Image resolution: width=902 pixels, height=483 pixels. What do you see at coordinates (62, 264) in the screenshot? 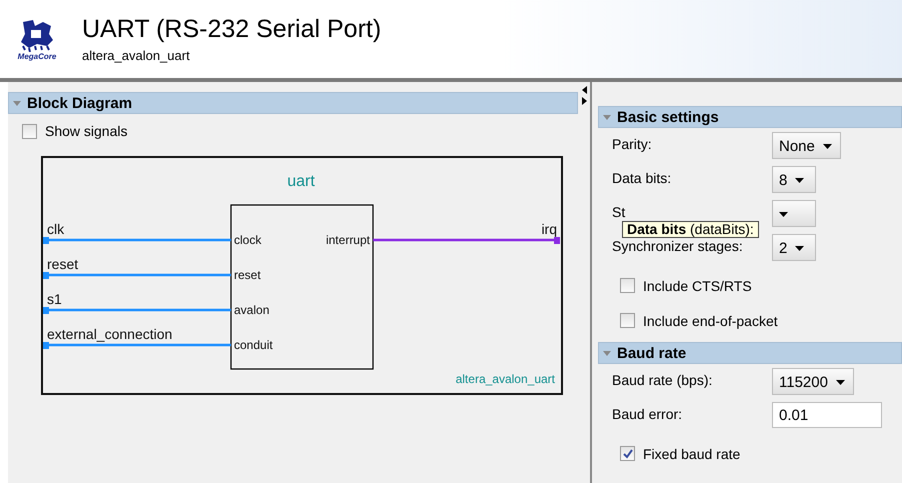
I see `signal-label: reset` at bounding box center [62, 264].